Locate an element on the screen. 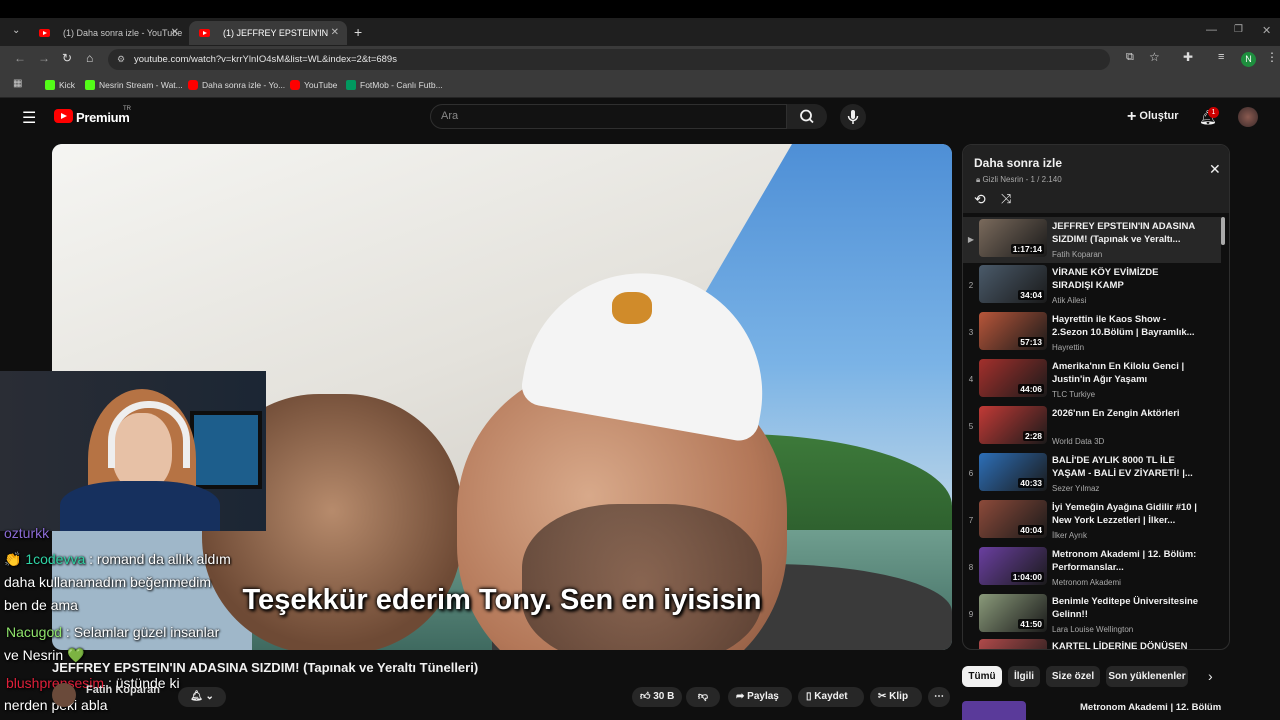  chip-for-you: Size özel is located at coordinates (1073, 676).